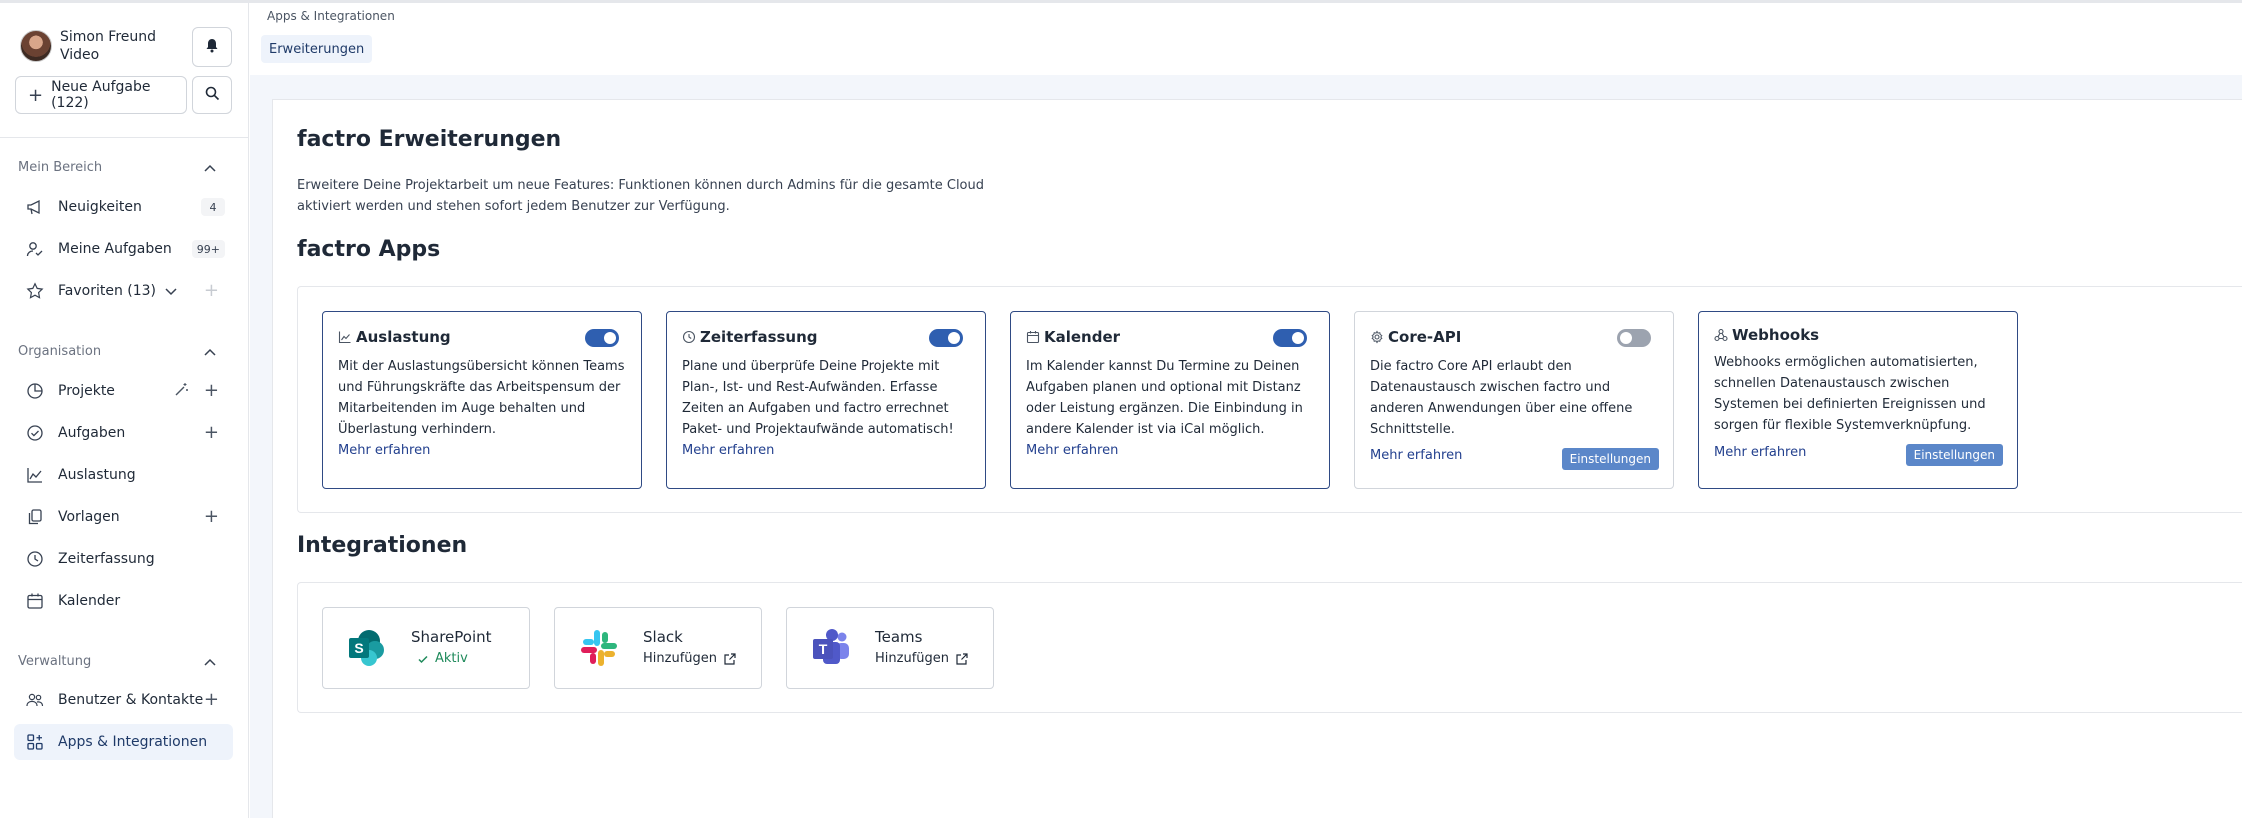 The image size is (2242, 818). Describe the element at coordinates (106, 559) in the screenshot. I see `sidebar-item-label: Zeiterfassung` at that location.